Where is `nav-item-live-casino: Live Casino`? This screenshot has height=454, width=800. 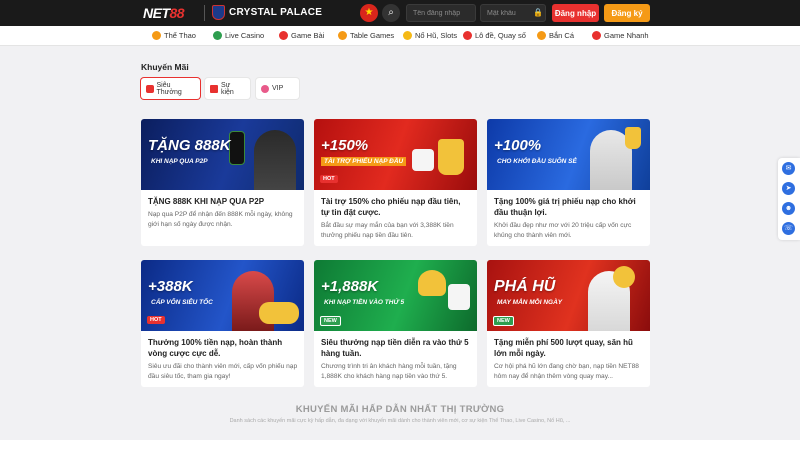
nav-item-live-casino: Live Casino is located at coordinates (238, 35).